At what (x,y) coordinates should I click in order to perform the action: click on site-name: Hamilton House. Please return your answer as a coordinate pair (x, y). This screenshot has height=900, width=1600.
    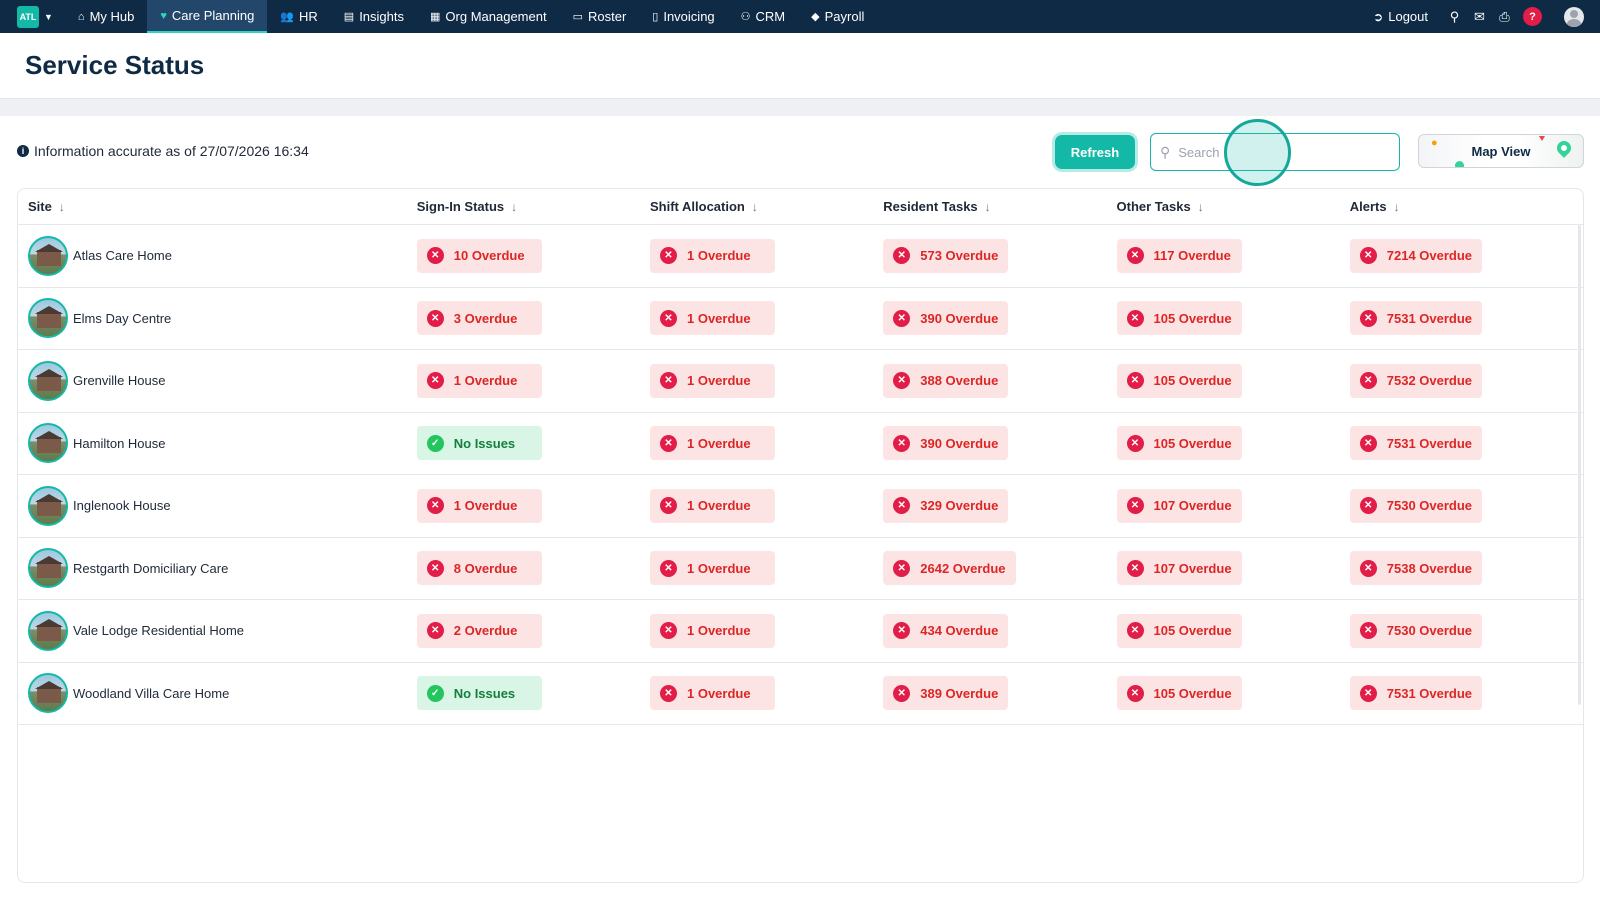
    Looking at the image, I should click on (119, 443).